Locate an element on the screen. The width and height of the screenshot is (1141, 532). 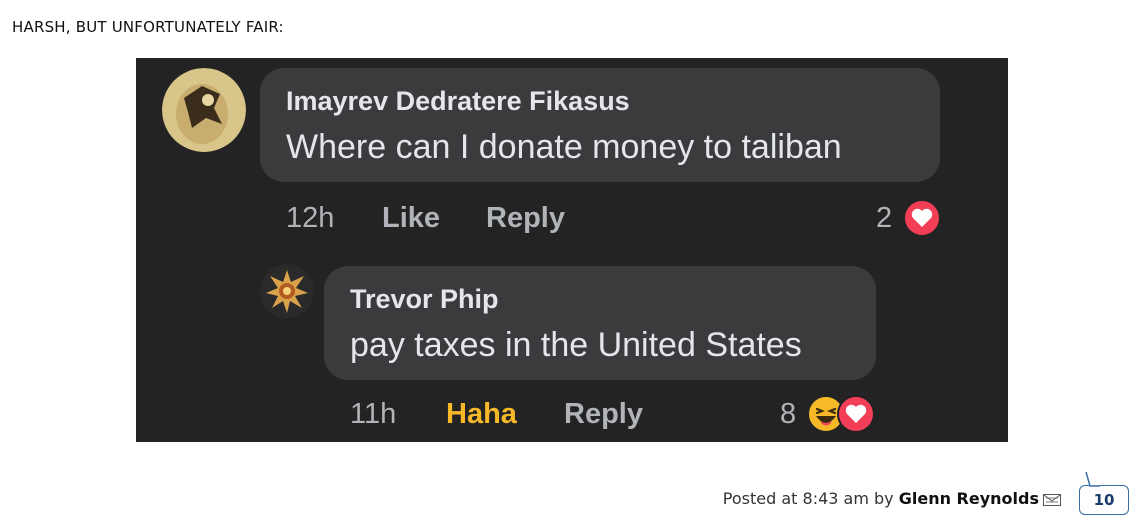
comment-count: 10 is located at coordinates (1104, 500).